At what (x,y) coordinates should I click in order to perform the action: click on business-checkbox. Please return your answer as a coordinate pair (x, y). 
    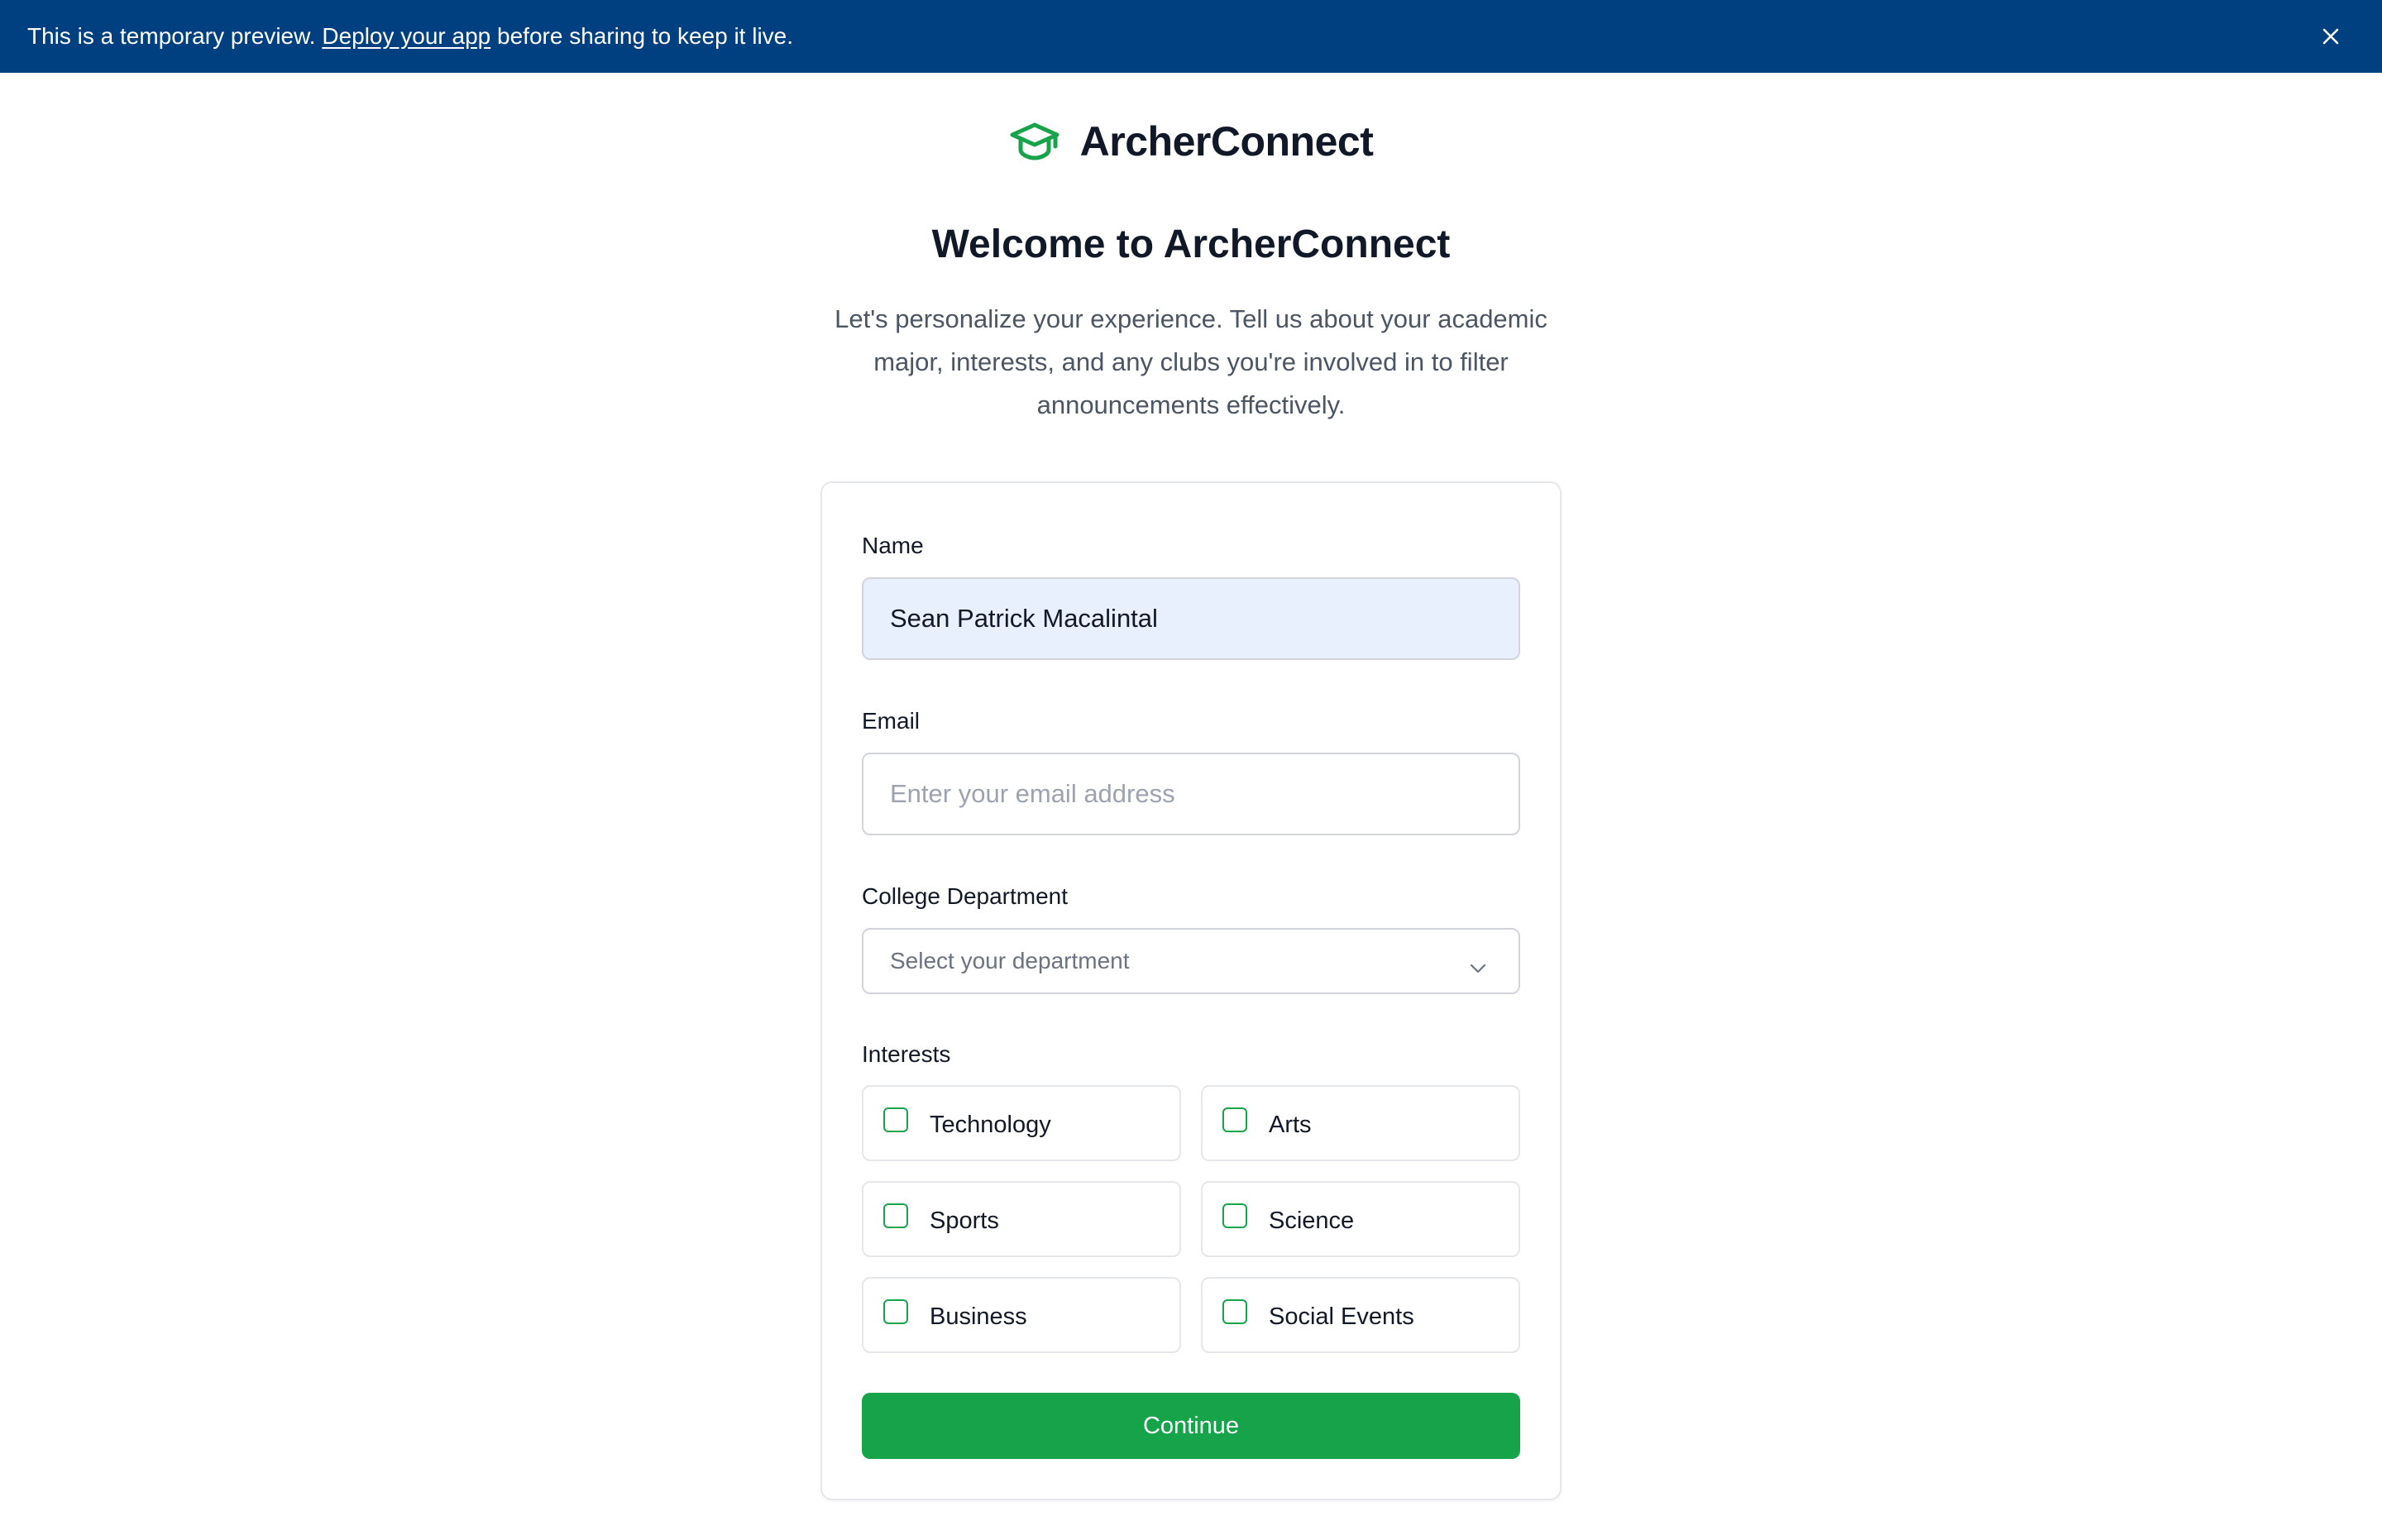
    Looking at the image, I should click on (895, 1311).